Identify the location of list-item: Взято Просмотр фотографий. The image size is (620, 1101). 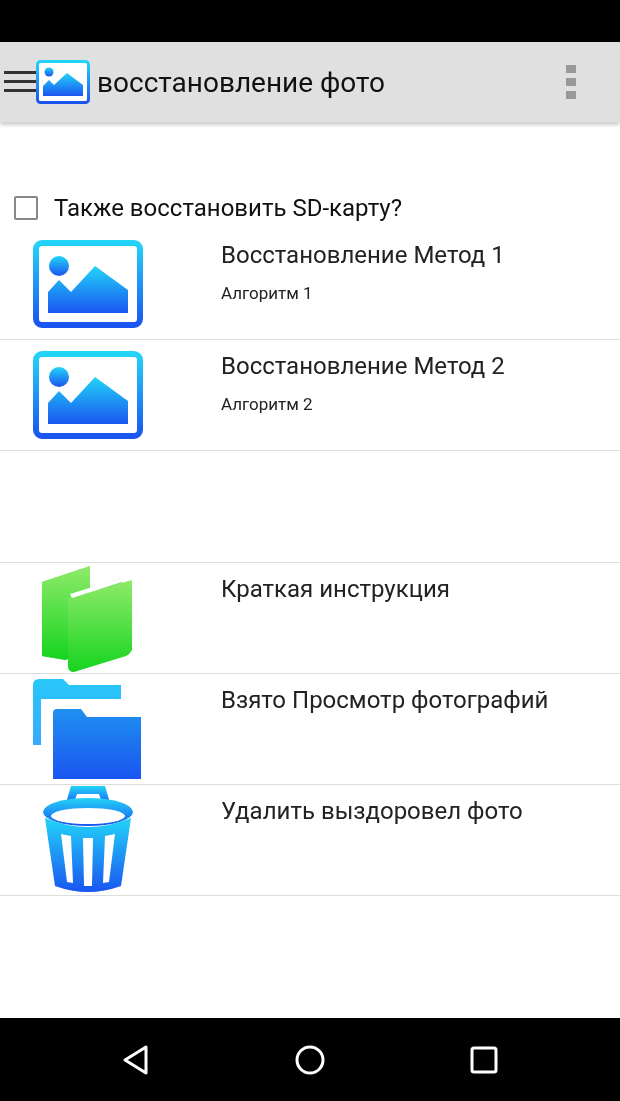
(310, 729).